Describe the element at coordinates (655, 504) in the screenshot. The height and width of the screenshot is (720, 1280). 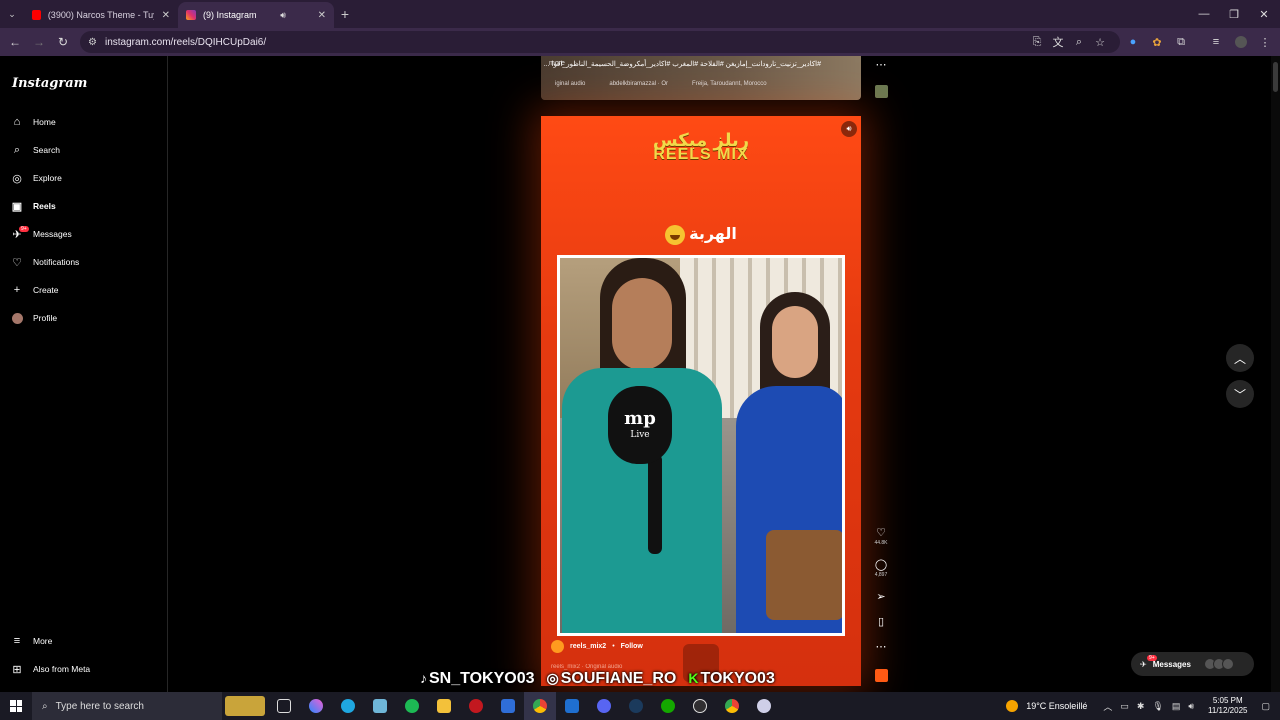
I see `microphone-handle` at that location.